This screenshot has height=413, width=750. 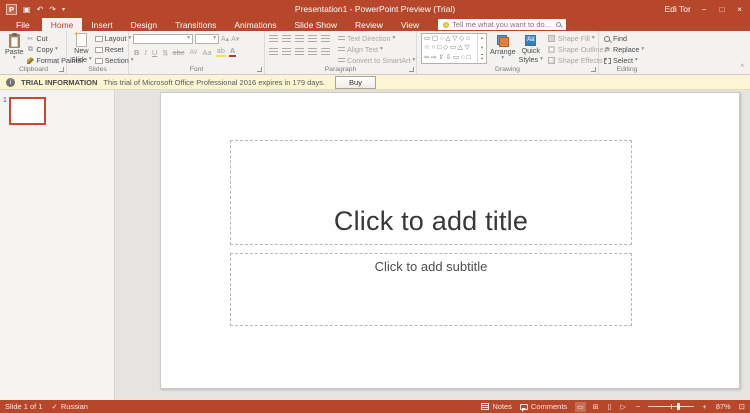 I want to click on info-icon: i, so click(x=10, y=82).